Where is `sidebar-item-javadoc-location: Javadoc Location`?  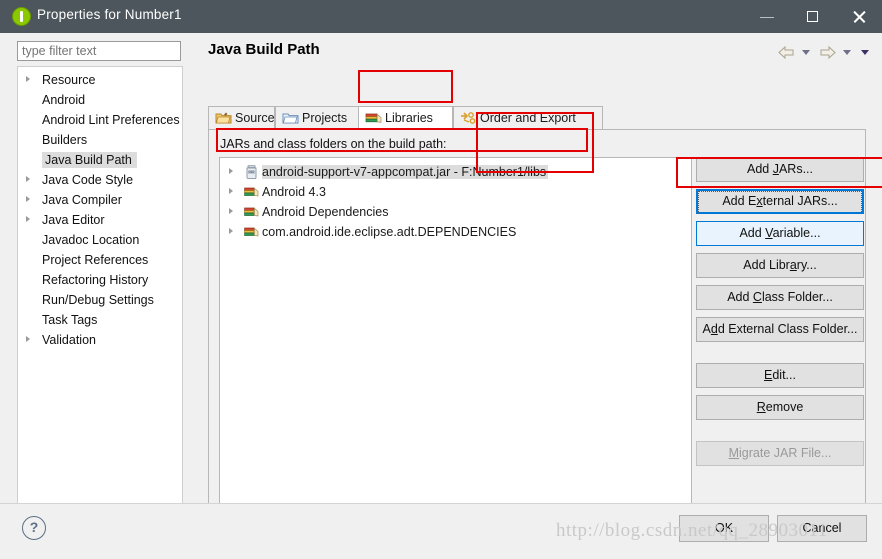
sidebar-item-javadoc-location: Javadoc Location is located at coordinates (100, 240).